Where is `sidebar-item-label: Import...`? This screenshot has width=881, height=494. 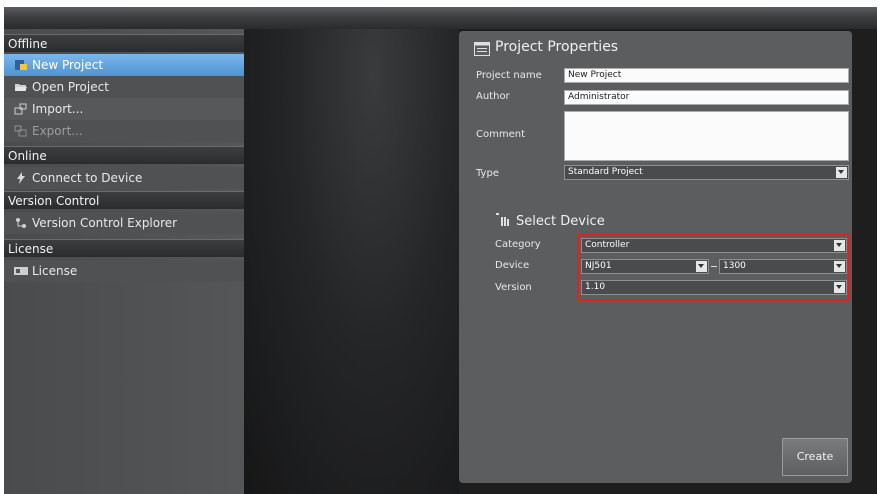
sidebar-item-label: Import... is located at coordinates (58, 109).